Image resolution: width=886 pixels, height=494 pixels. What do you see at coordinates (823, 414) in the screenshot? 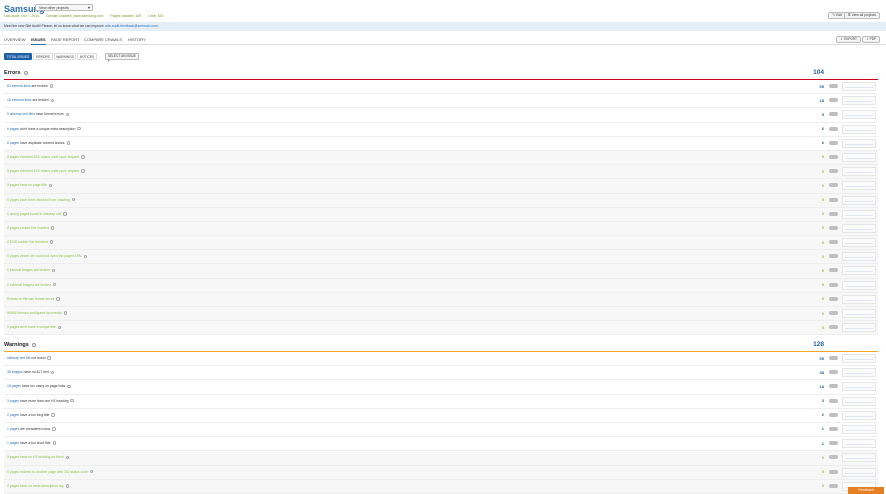
I see `issue-count: 2` at bounding box center [823, 414].